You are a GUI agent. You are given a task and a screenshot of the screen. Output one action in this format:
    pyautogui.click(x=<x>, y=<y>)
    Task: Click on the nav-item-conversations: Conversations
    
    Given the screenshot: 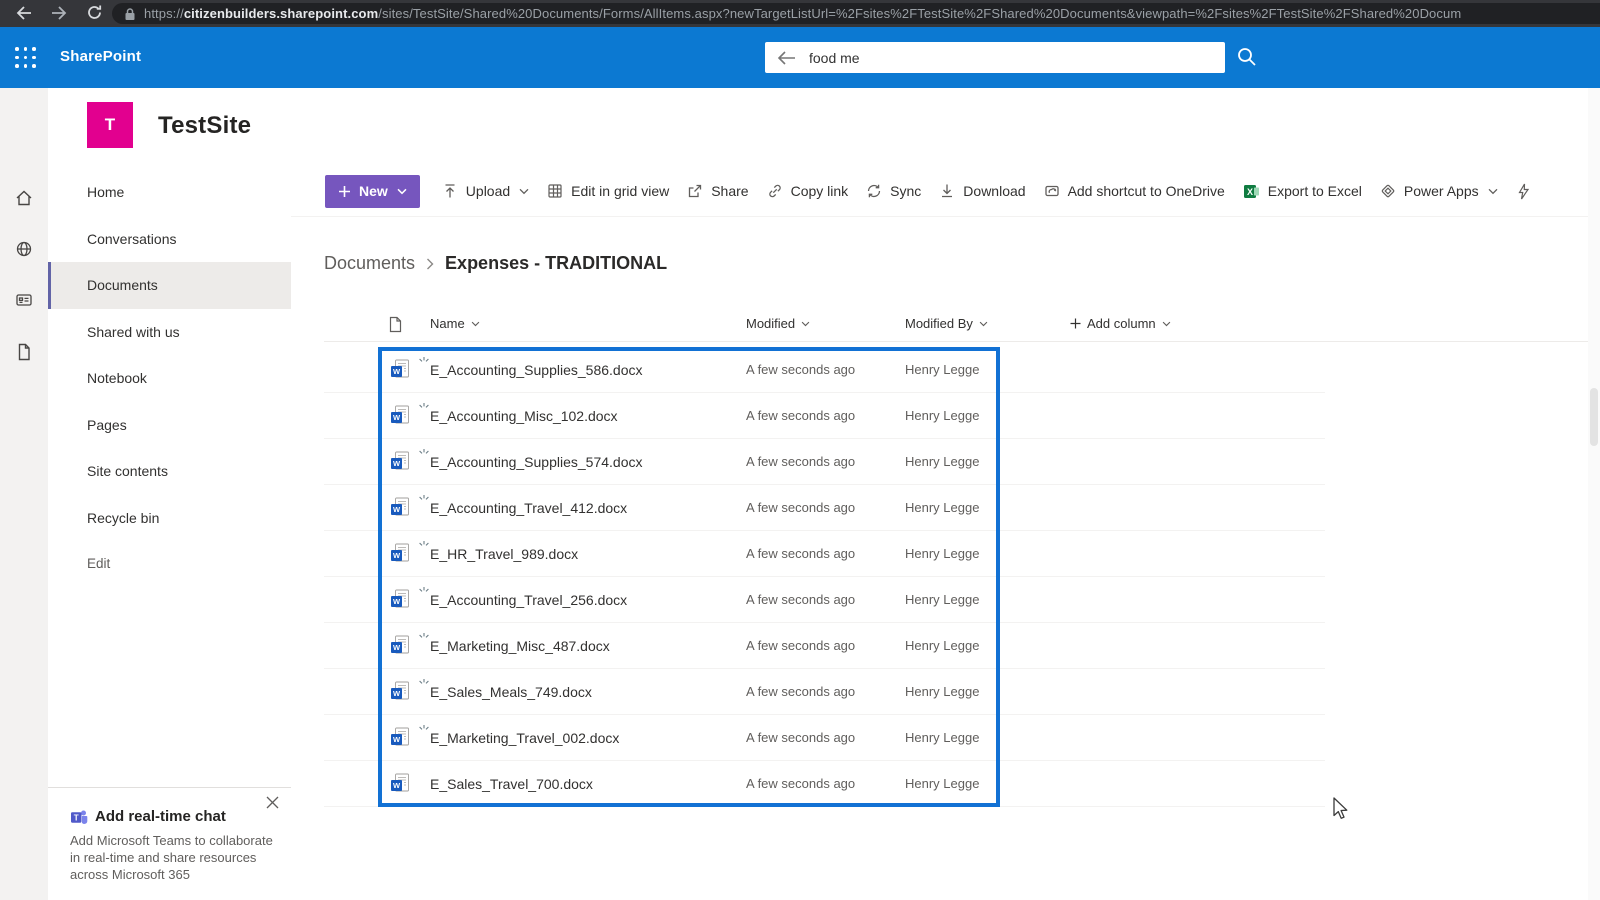 What is the action you would take?
    pyautogui.click(x=169, y=239)
    